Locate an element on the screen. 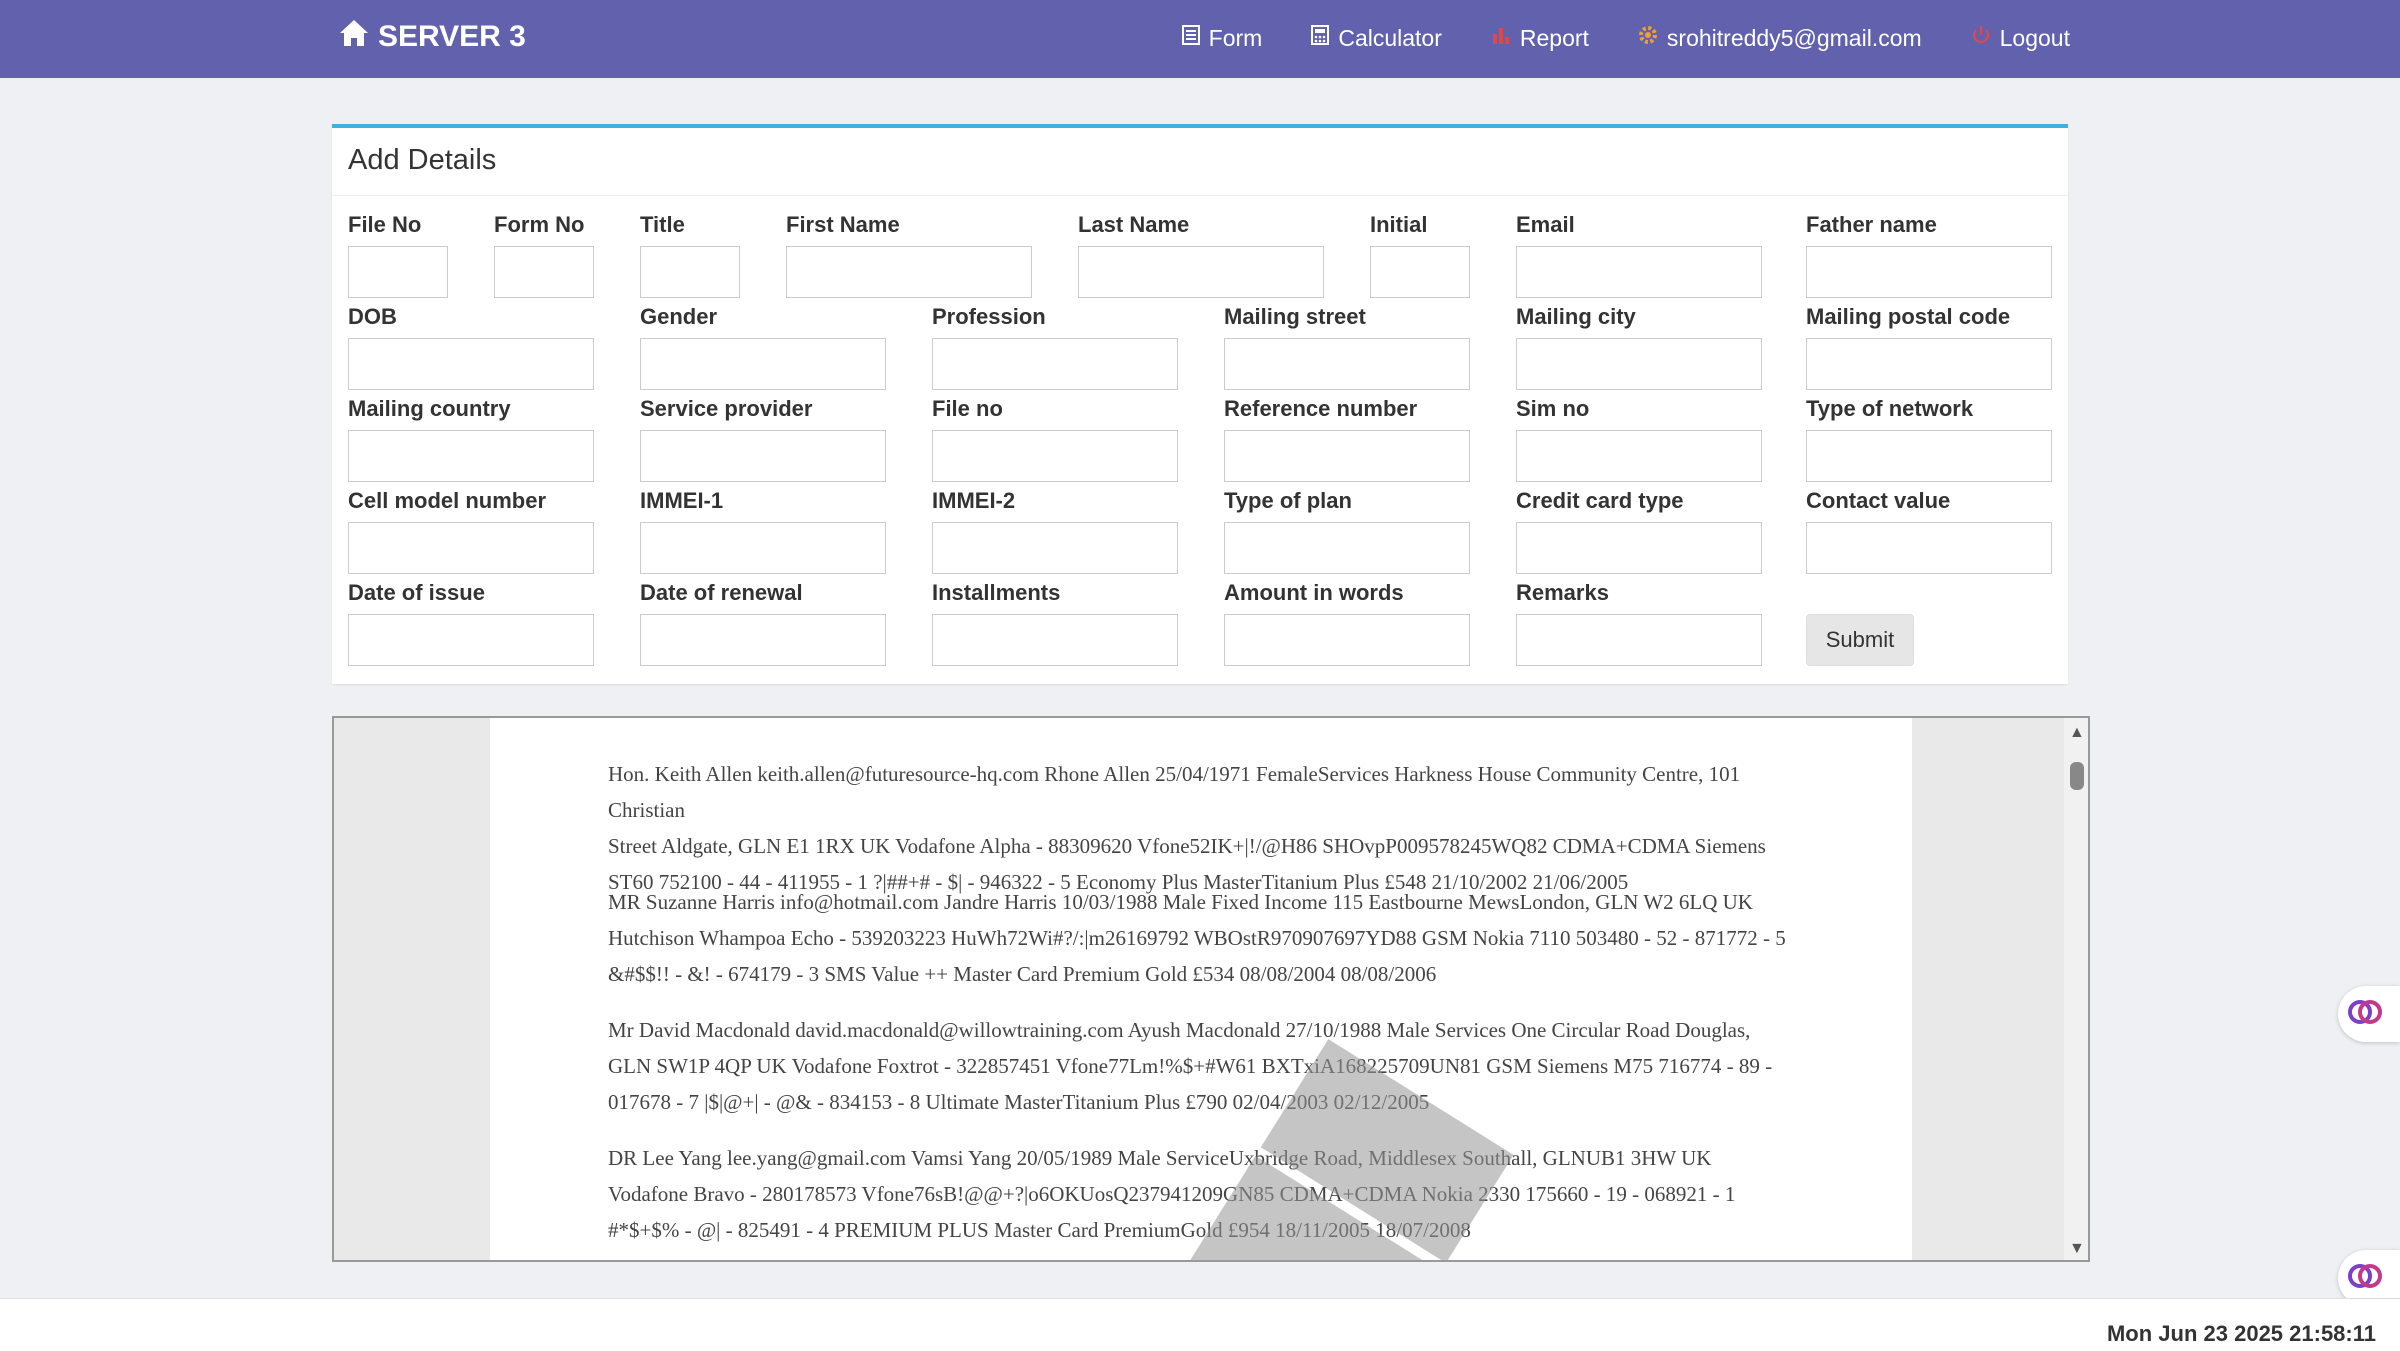  field-first-name: First Name is located at coordinates (909, 254).